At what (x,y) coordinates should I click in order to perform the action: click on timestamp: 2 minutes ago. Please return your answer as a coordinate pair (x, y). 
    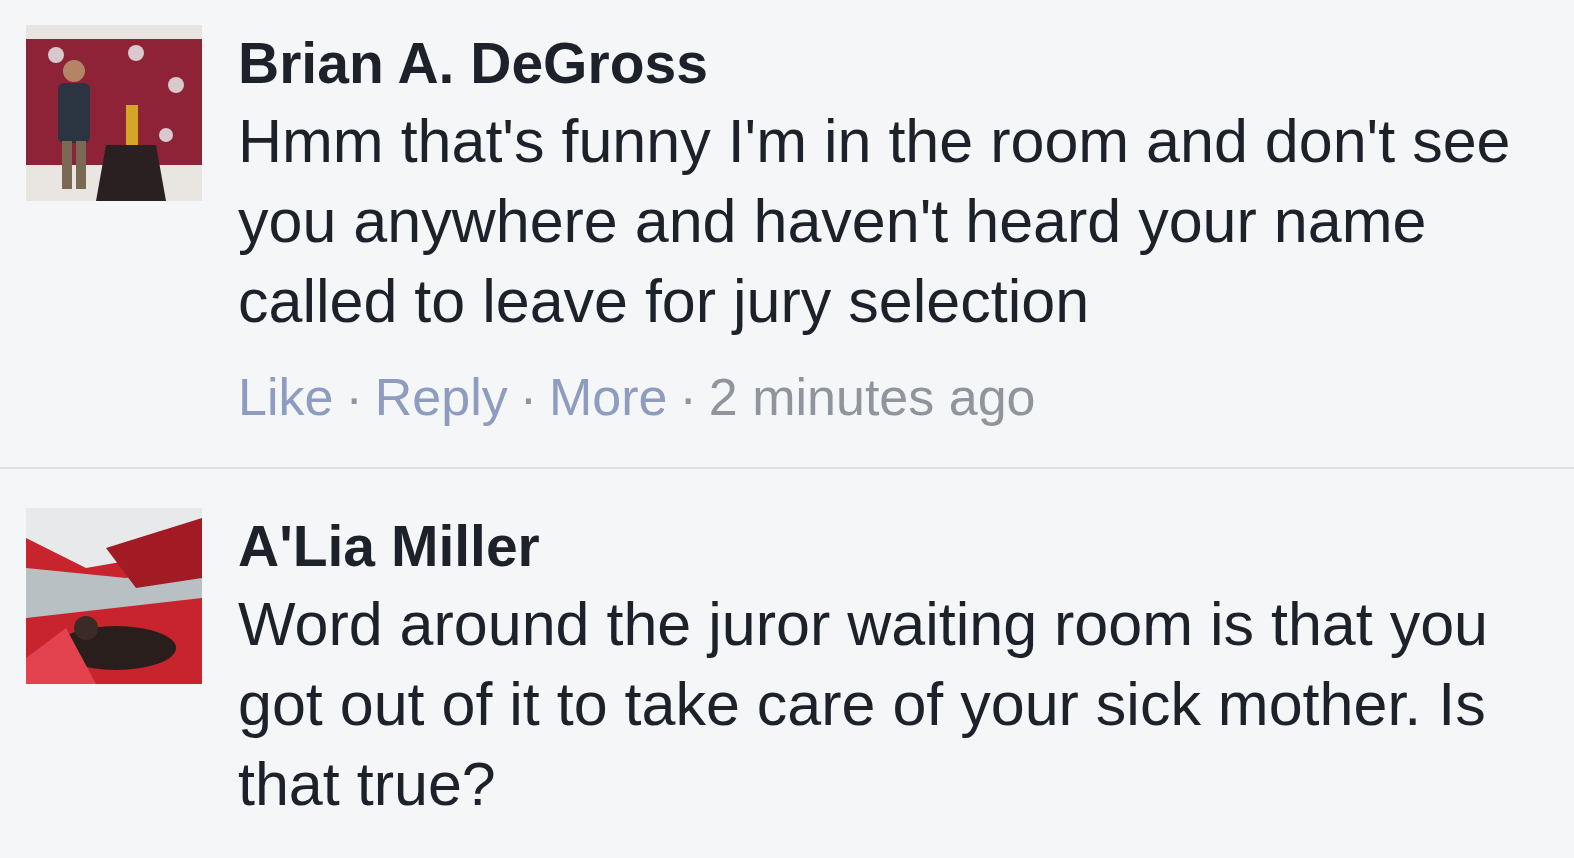
    Looking at the image, I should click on (872, 397).